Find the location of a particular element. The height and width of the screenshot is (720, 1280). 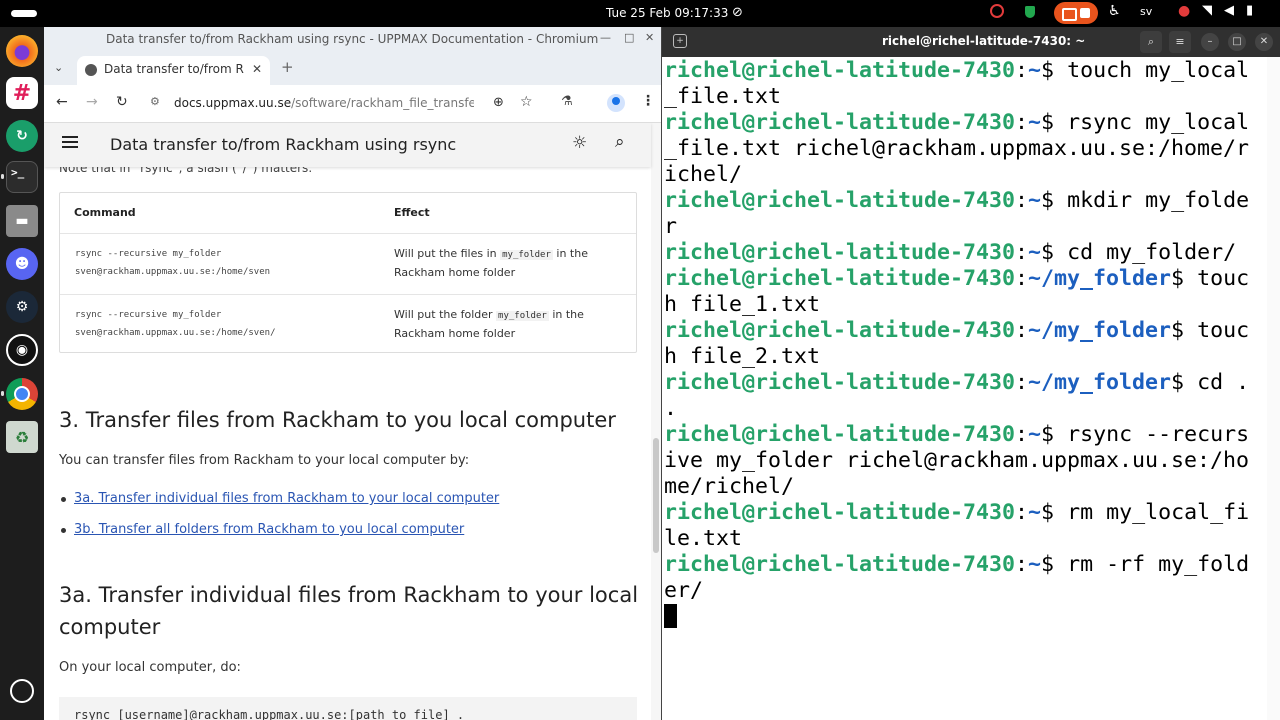

steam-icon: ⚙ is located at coordinates (22, 307).